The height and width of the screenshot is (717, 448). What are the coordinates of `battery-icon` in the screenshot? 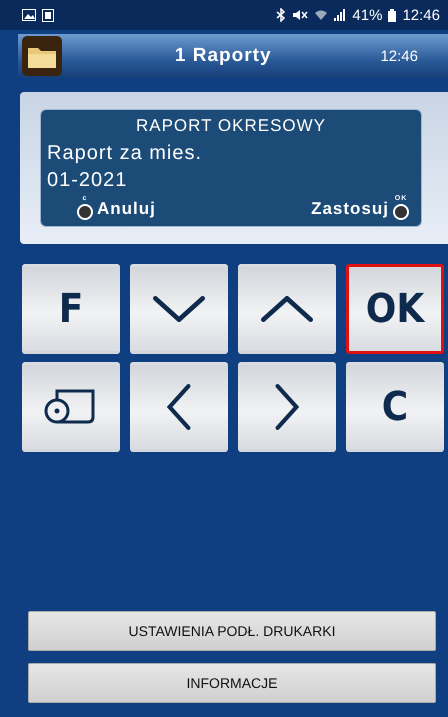 It's located at (392, 15).